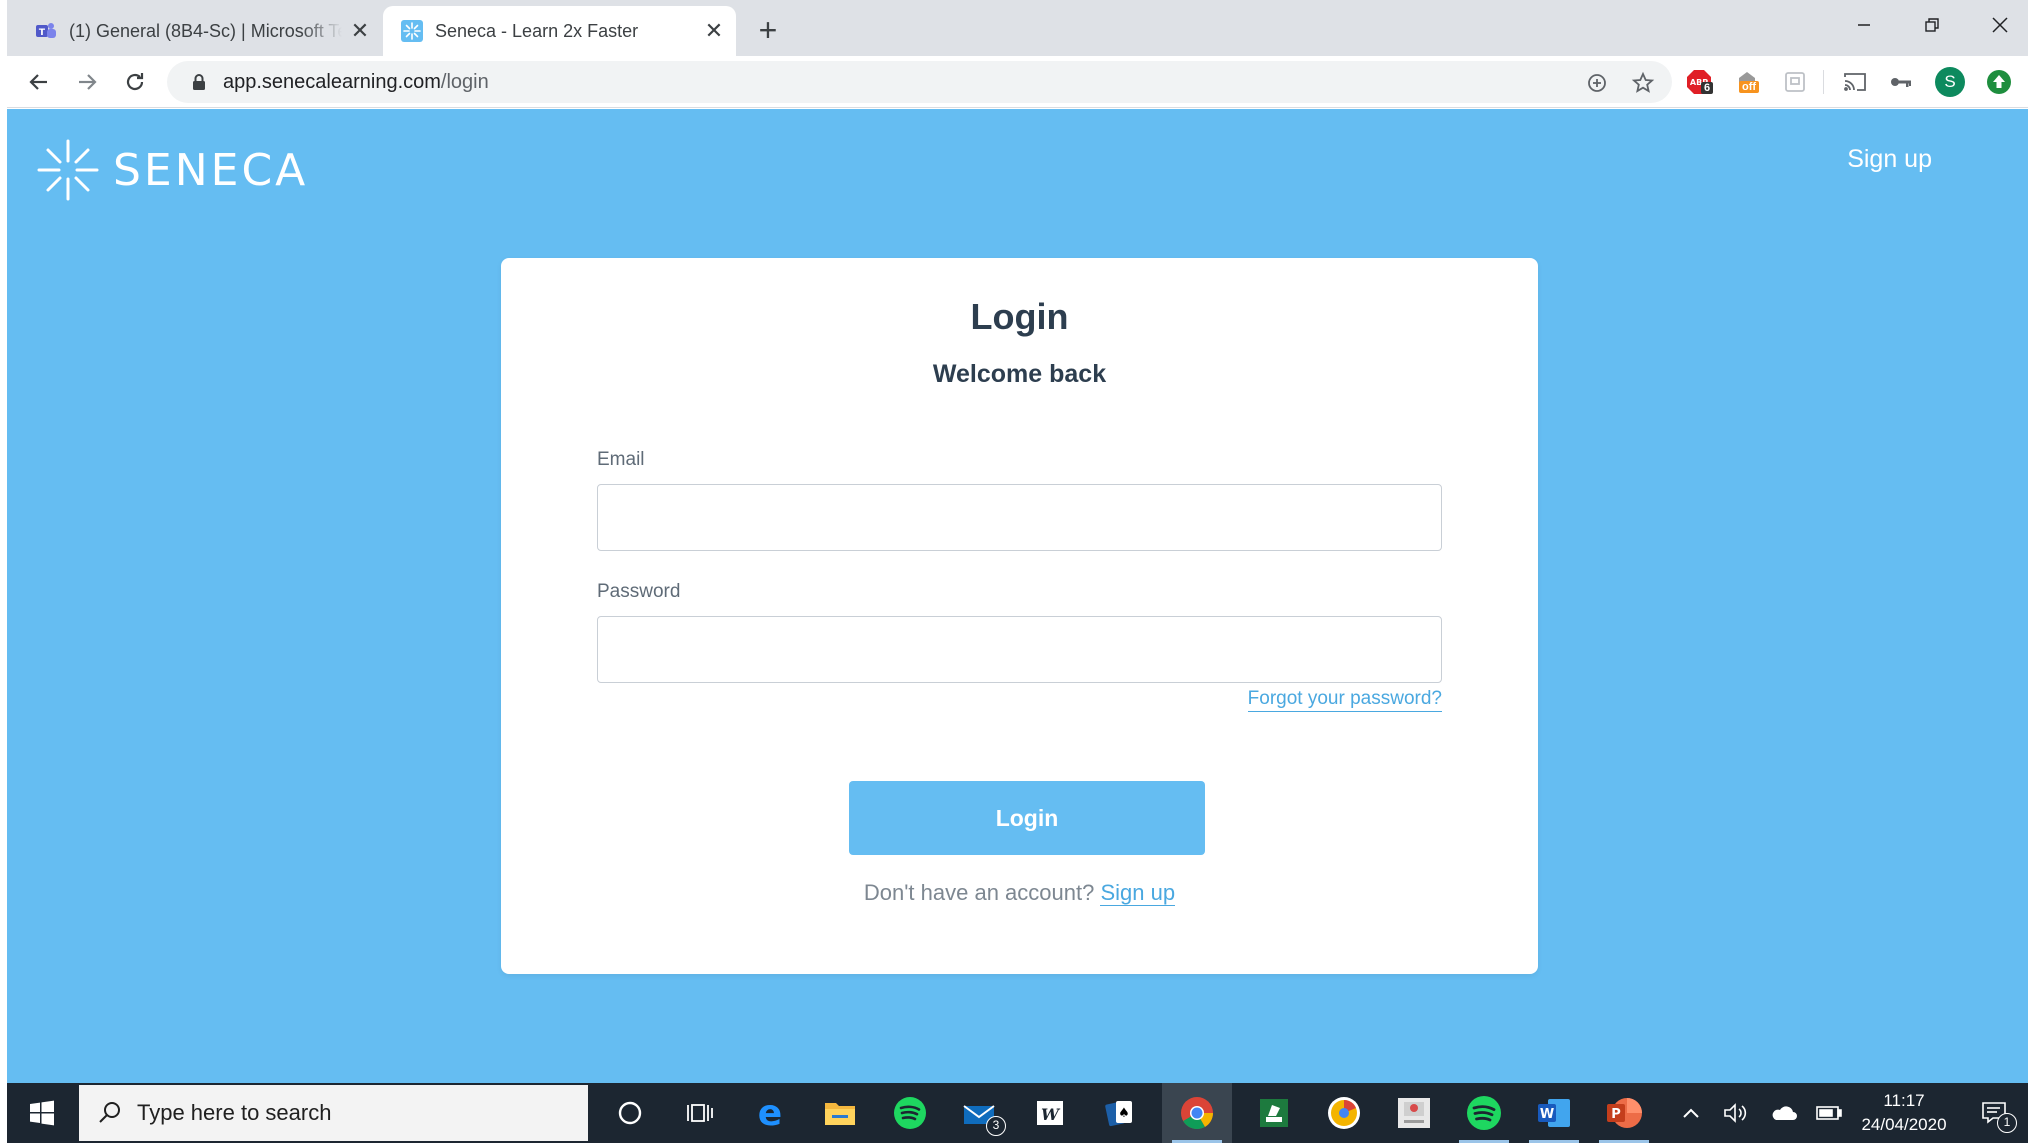  What do you see at coordinates (1829, 1113) in the screenshot?
I see `battery-icon` at bounding box center [1829, 1113].